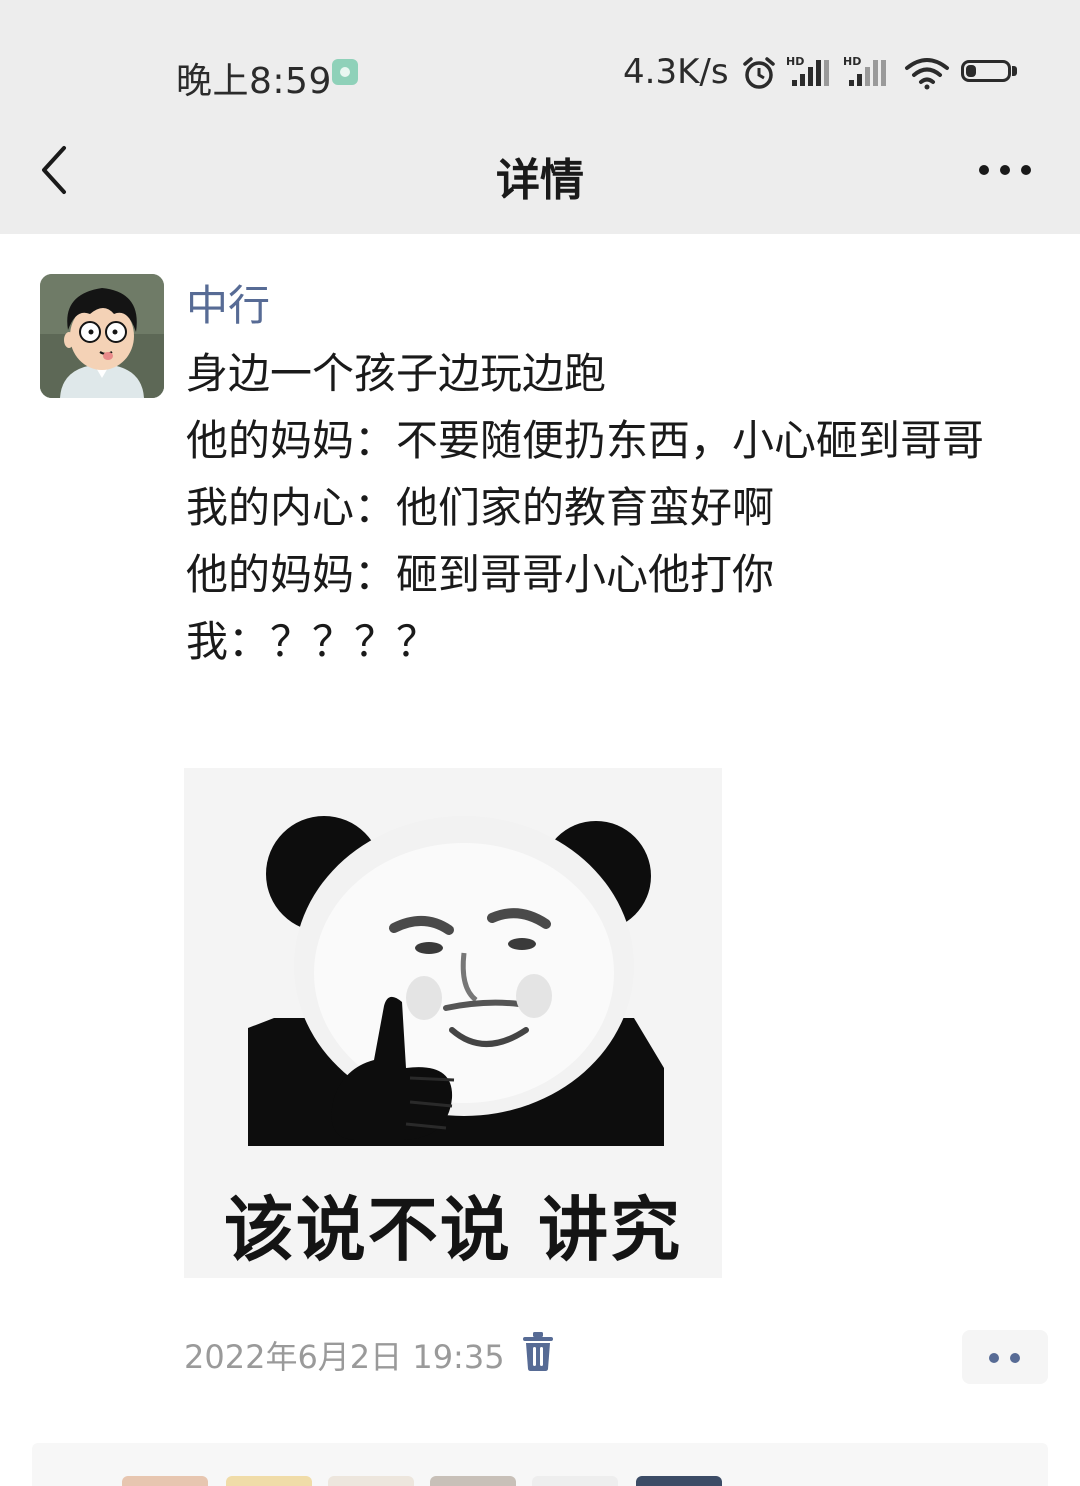 The image size is (1080, 1486). I want to click on post-timestamp: 2022年6月2日 19:35, so click(344, 1357).